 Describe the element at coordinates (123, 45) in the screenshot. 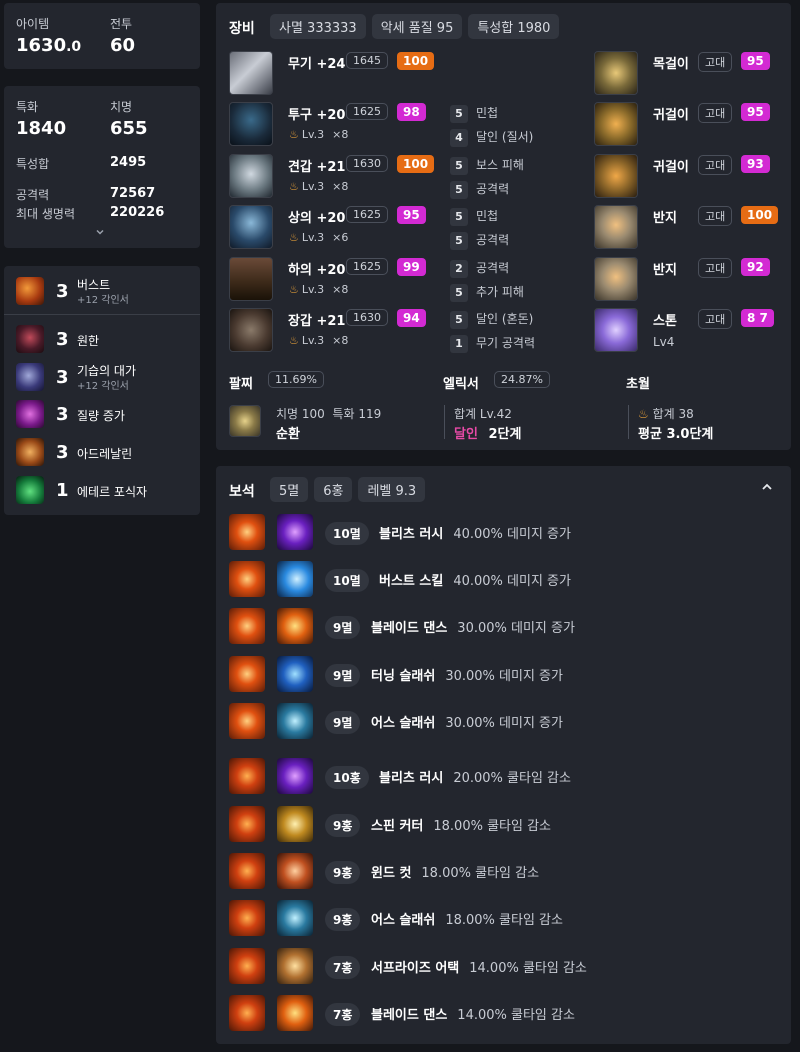

I see `battle-level: 60` at that location.